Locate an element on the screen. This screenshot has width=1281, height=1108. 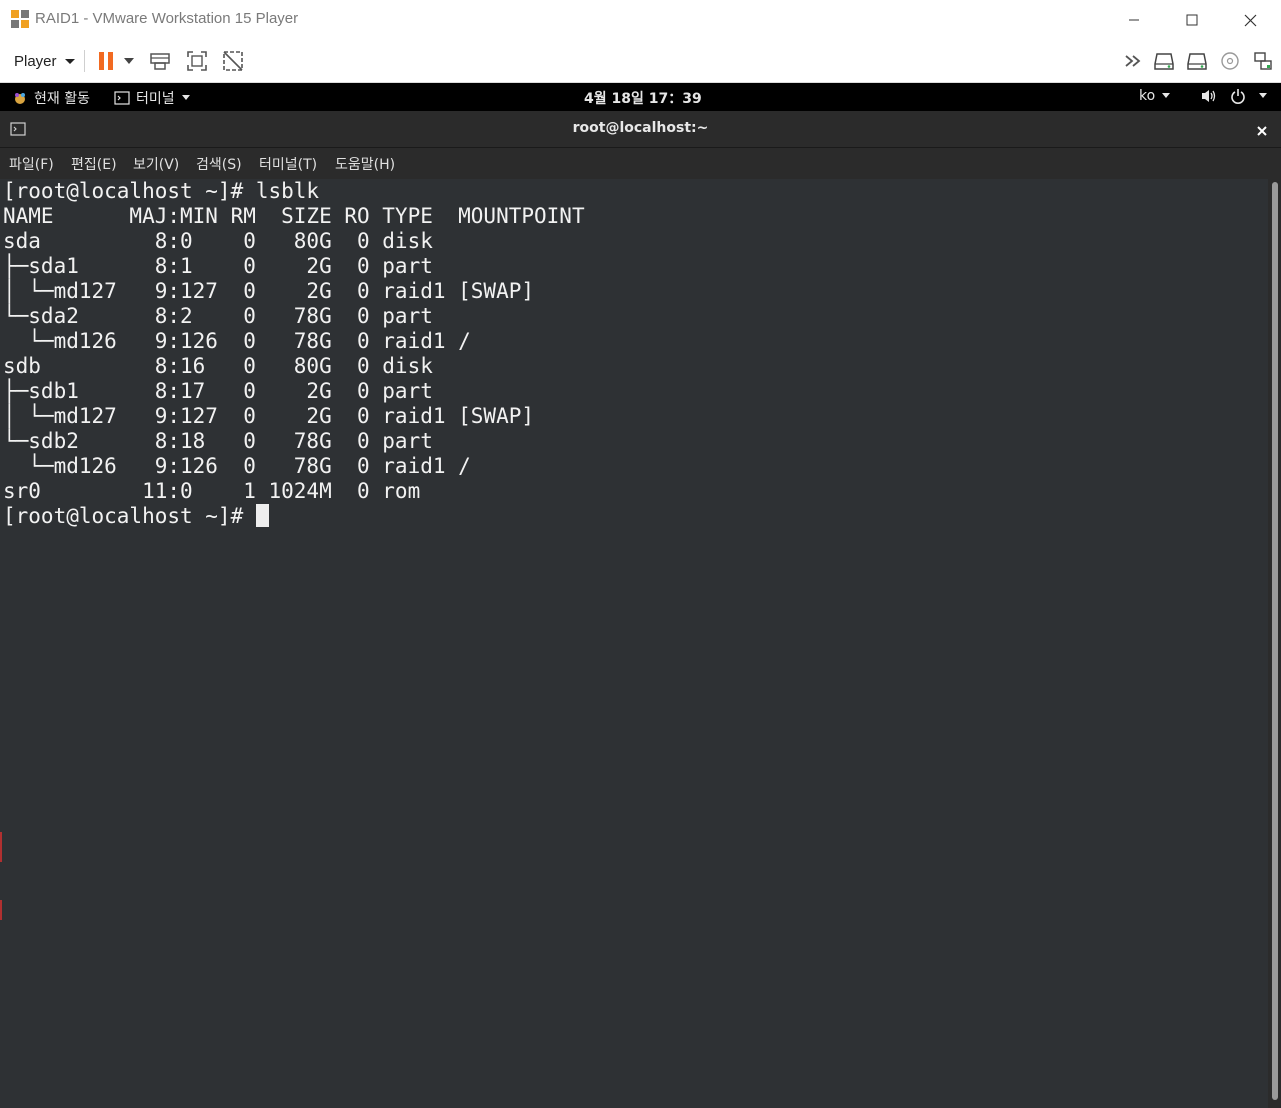
menu-help: 도움말(H) is located at coordinates (365, 164).